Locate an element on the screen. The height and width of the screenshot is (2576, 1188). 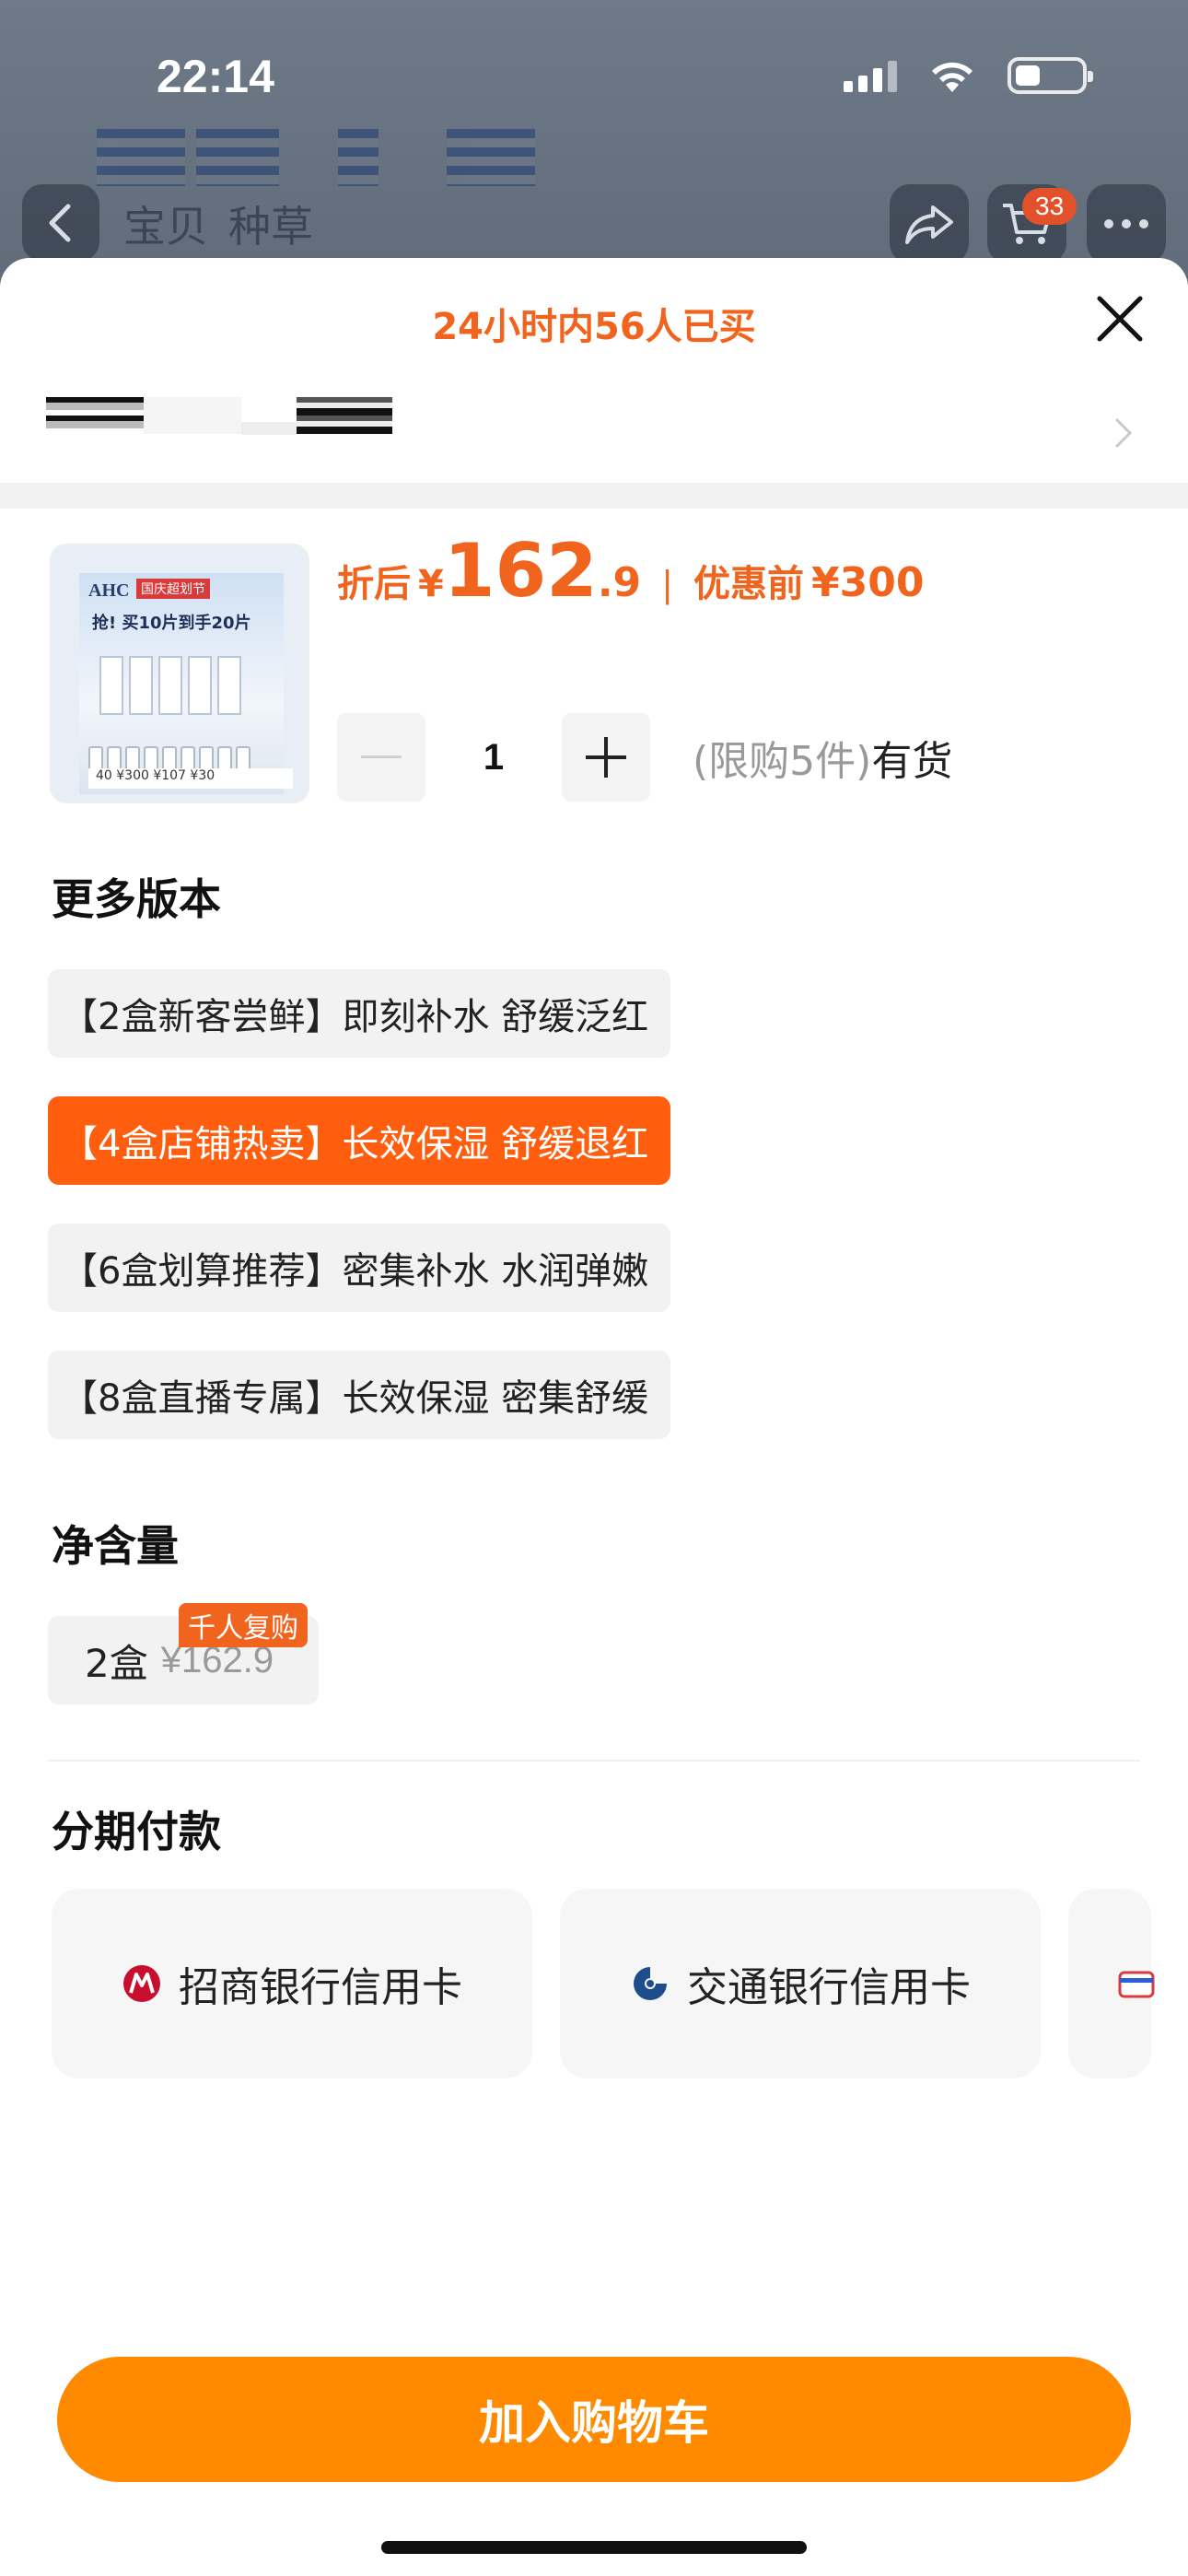
section-divider is located at coordinates (594, 496).